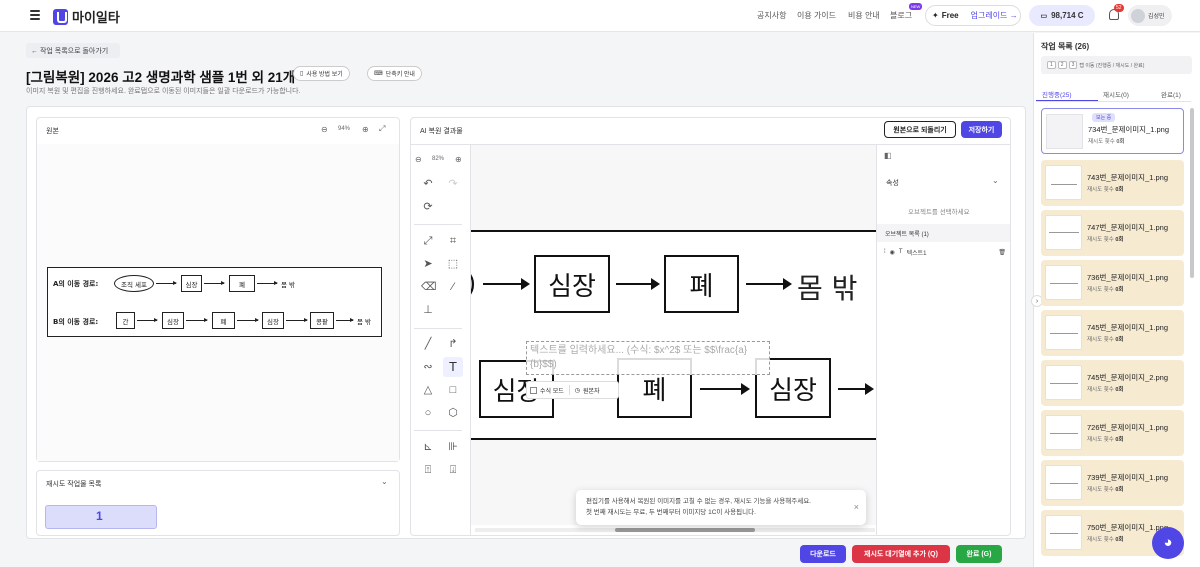 The width and height of the screenshot is (1200, 567). I want to click on canvas-box: 심장, so click(572, 284).